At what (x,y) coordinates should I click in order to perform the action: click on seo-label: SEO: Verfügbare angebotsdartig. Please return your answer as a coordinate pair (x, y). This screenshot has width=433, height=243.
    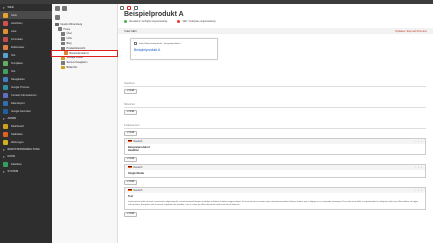
    Looking at the image, I should click on (199, 22).